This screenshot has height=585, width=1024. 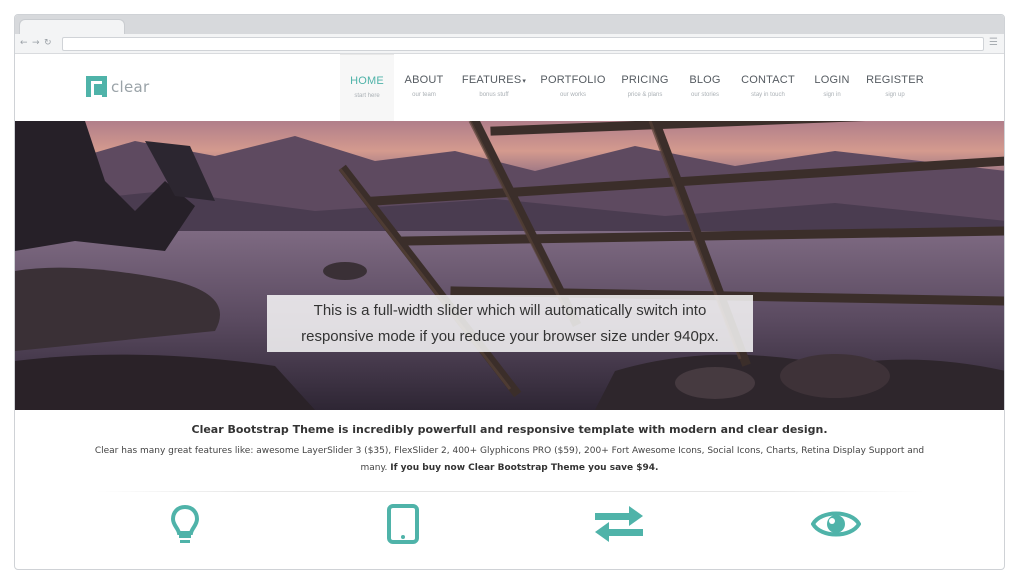 I want to click on browser-toolbar: ← → ↻ ☰, so click(x=509, y=44).